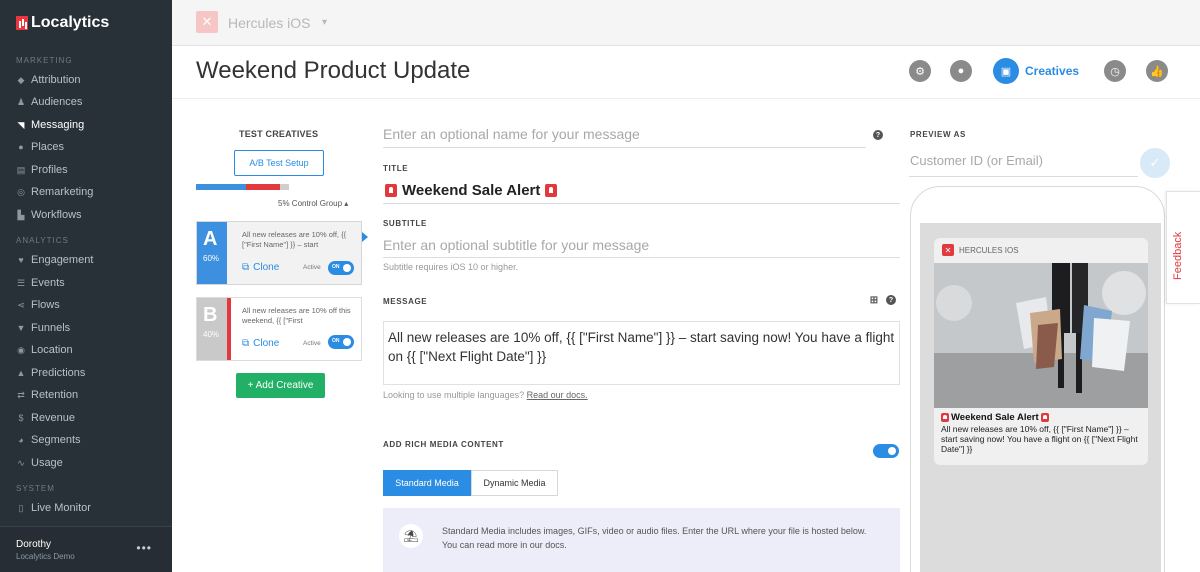  I want to click on sidebar-item-funnels: ▼ Funnels, so click(43, 328).